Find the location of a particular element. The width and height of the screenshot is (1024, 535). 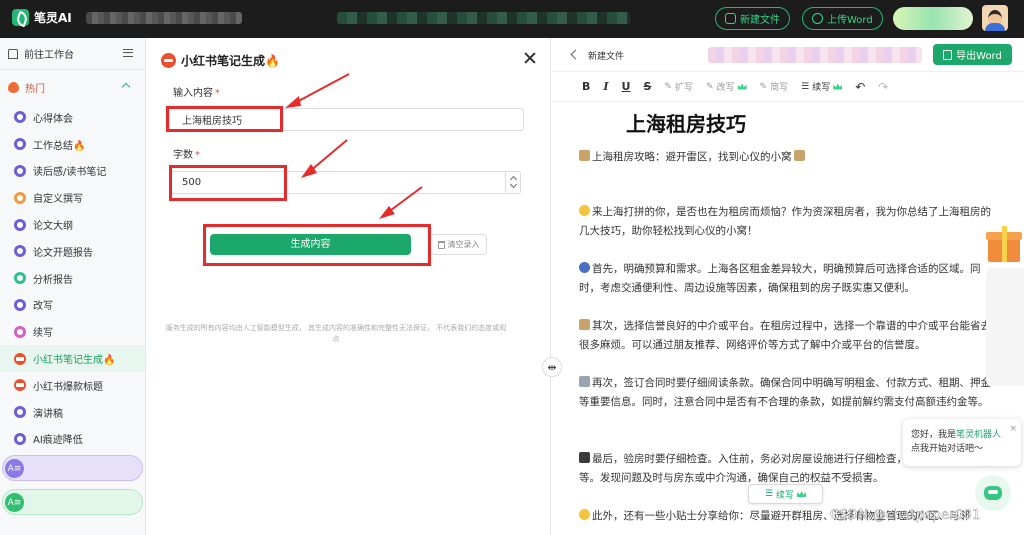

sidebar-item-8: 续写 is located at coordinates (72, 331).